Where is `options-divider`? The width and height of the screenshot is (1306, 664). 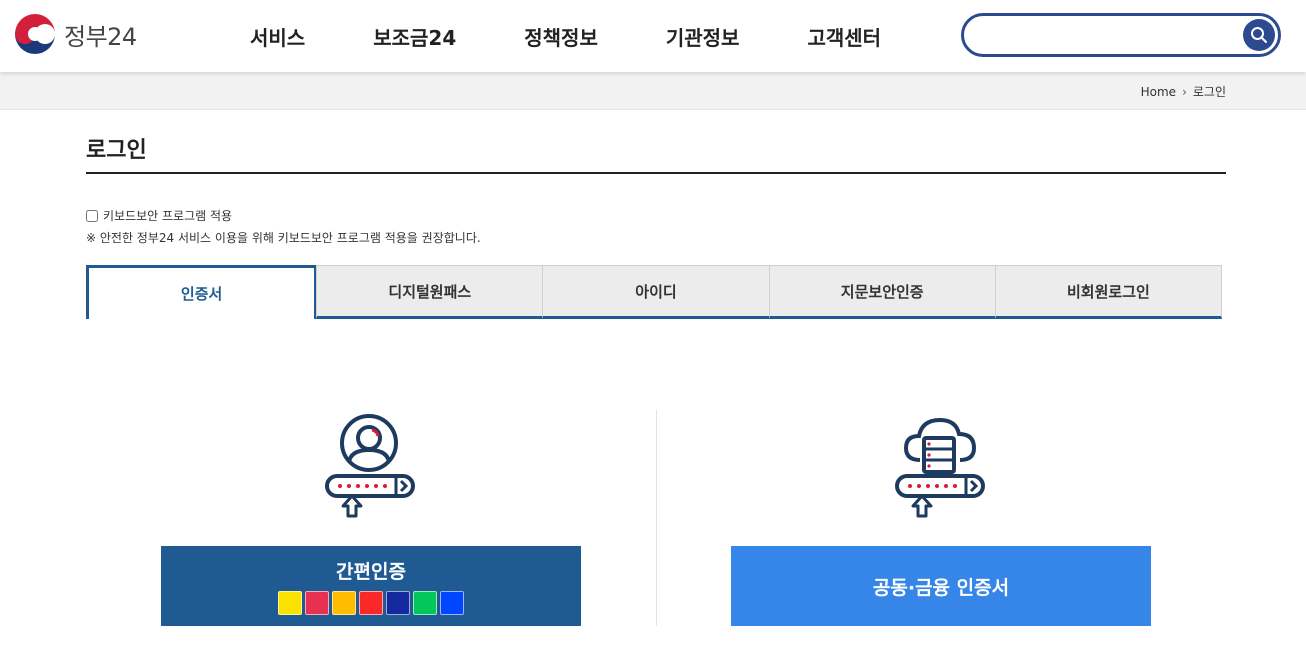 options-divider is located at coordinates (656, 518).